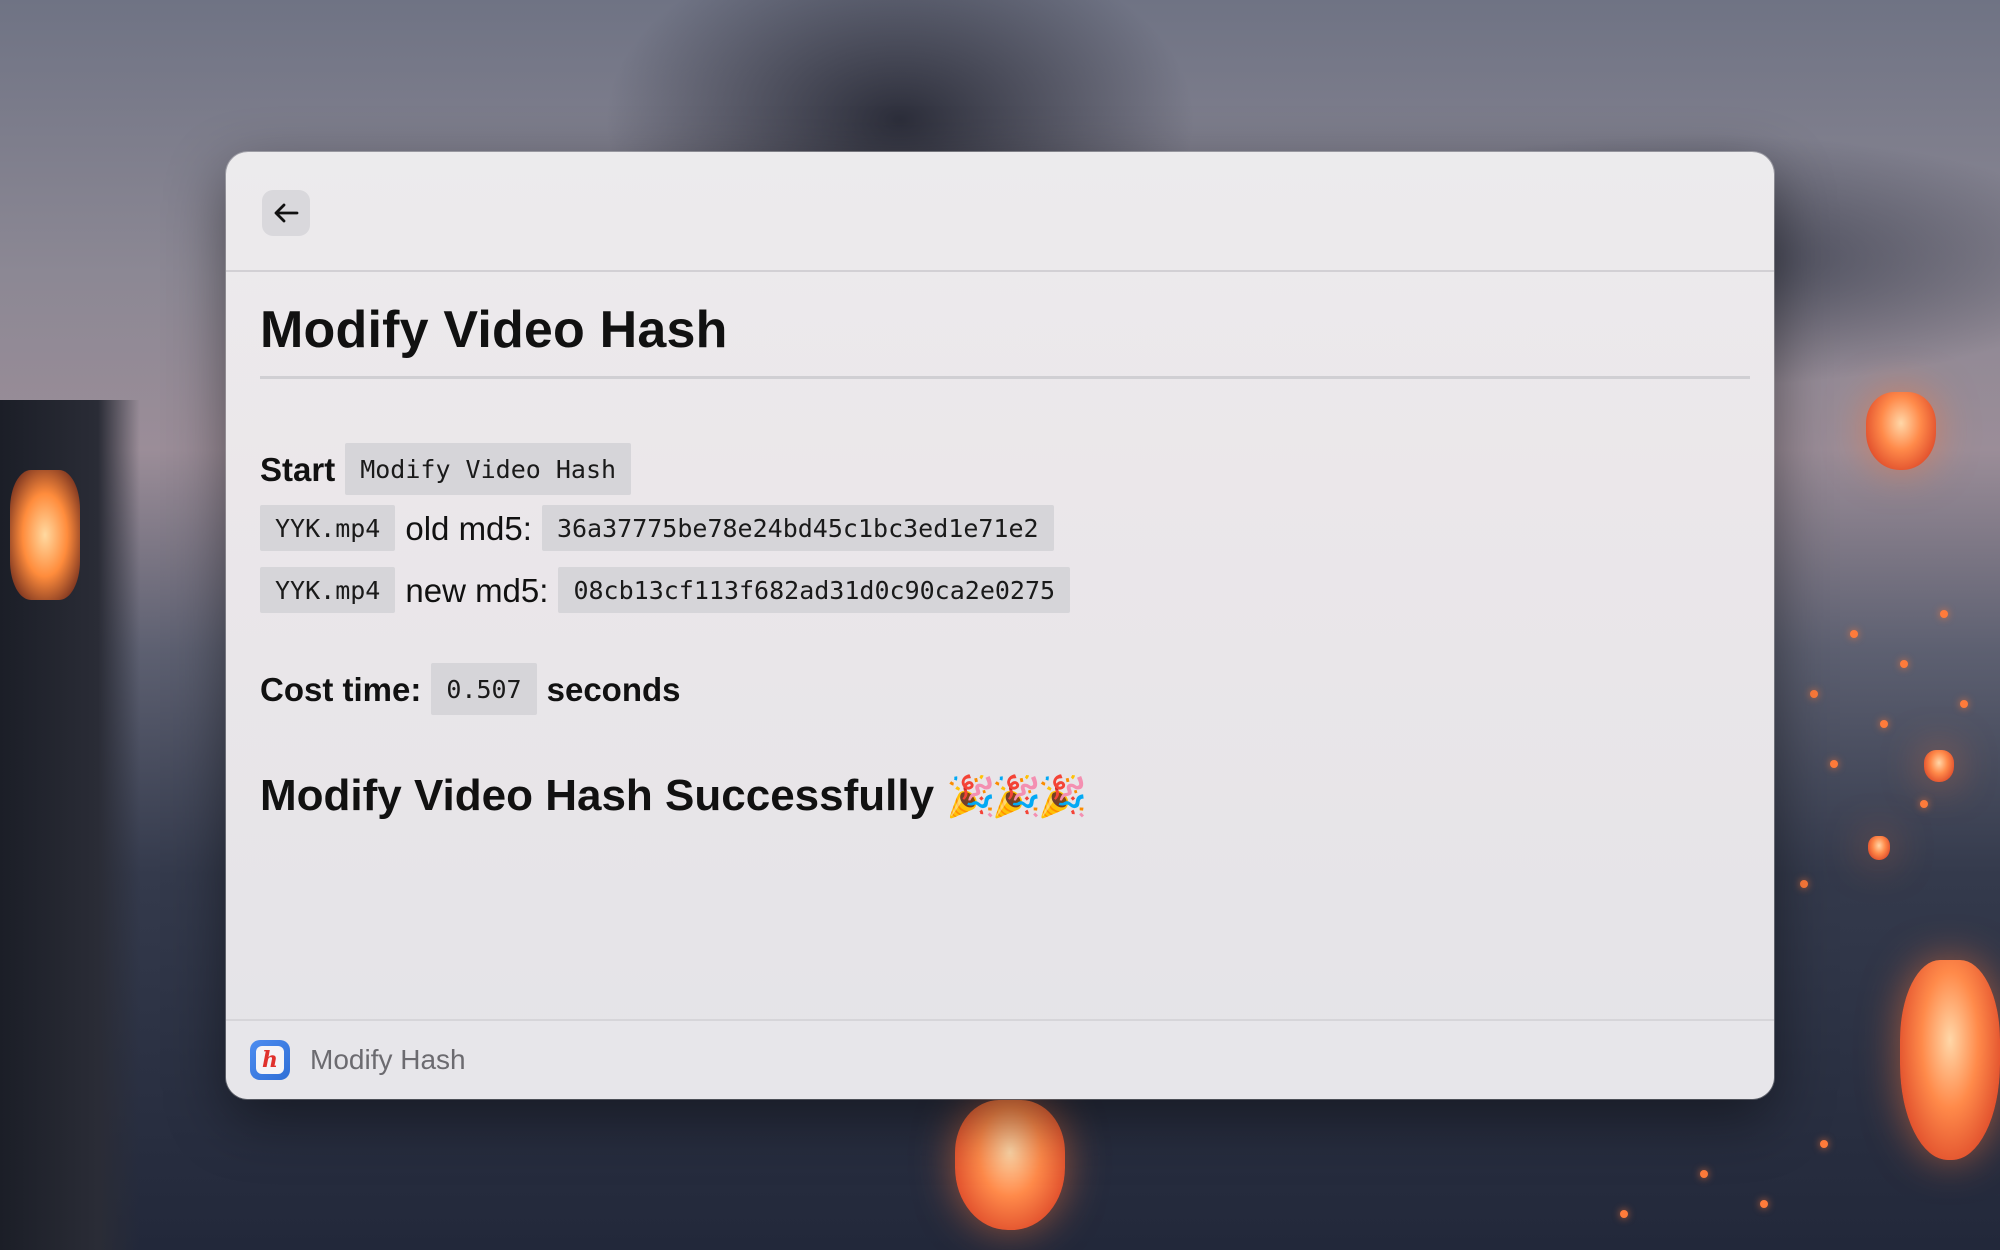  I want to click on arrow-left-icon, so click(286, 213).